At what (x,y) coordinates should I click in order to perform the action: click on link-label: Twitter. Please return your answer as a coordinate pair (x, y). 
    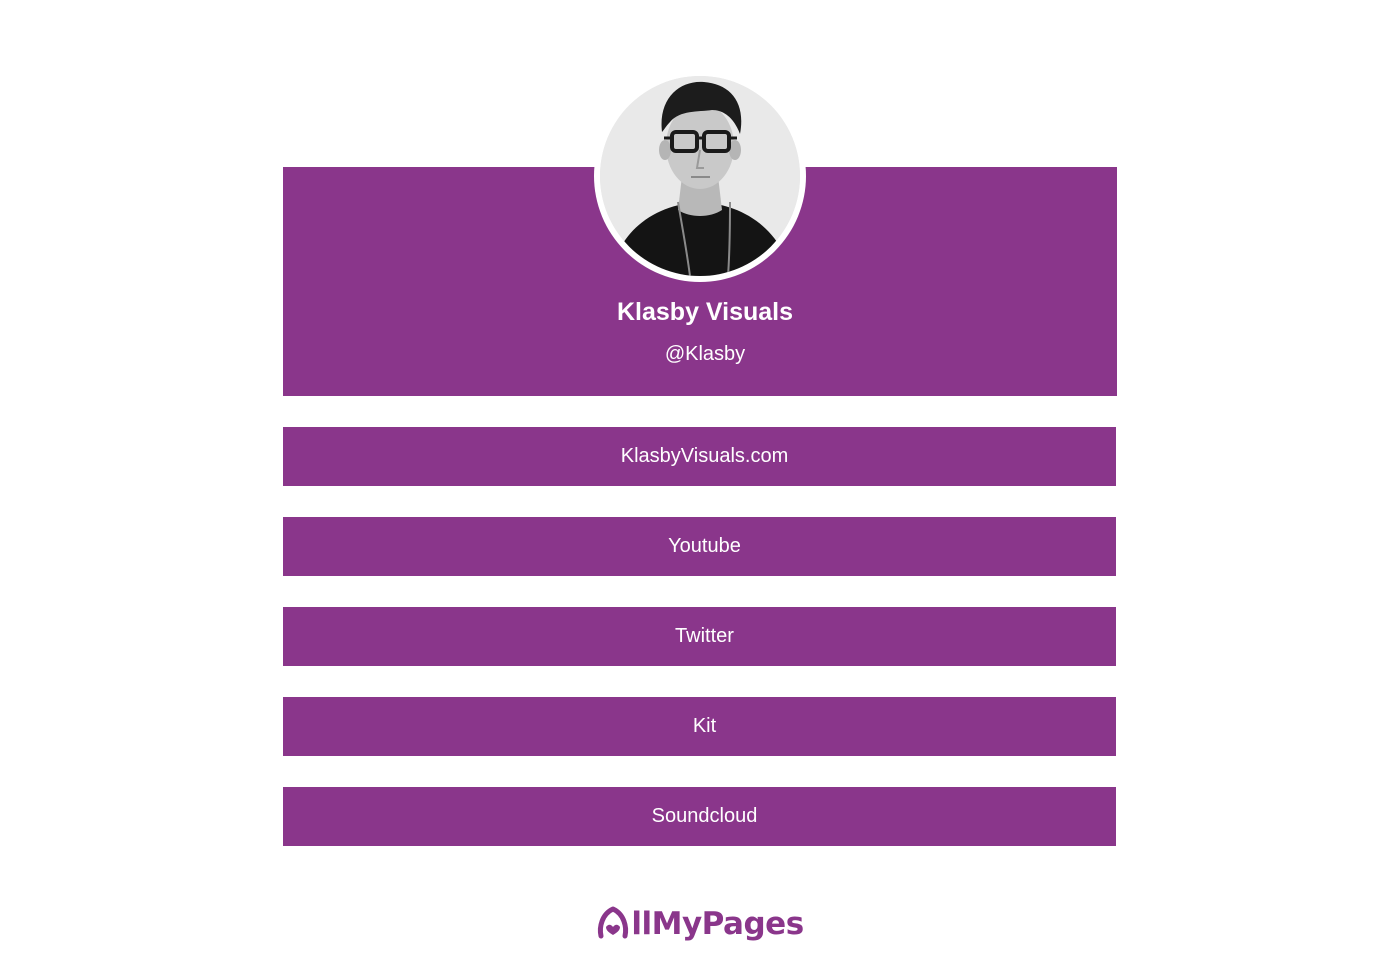
    Looking at the image, I should click on (704, 636).